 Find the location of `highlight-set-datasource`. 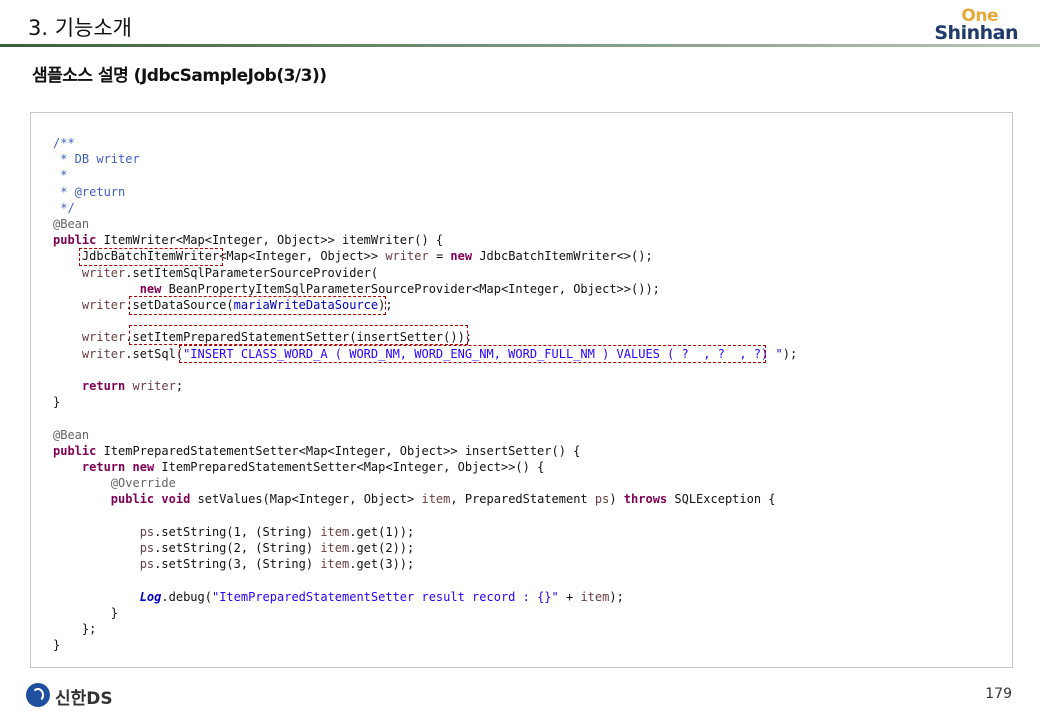

highlight-set-datasource is located at coordinates (257, 305).